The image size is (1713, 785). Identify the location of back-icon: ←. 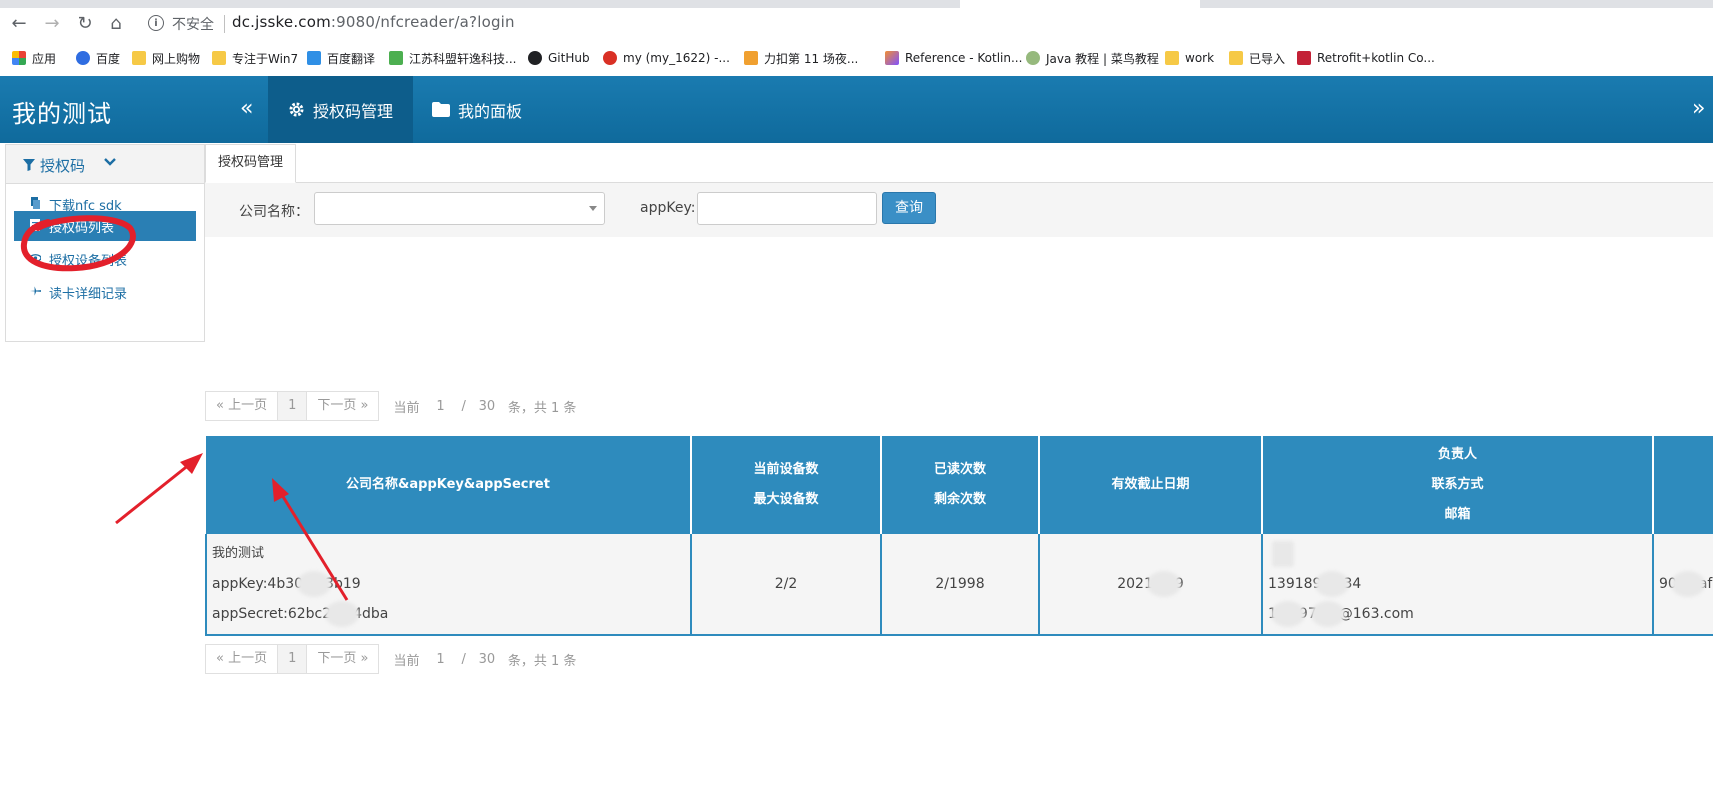
(19, 24).